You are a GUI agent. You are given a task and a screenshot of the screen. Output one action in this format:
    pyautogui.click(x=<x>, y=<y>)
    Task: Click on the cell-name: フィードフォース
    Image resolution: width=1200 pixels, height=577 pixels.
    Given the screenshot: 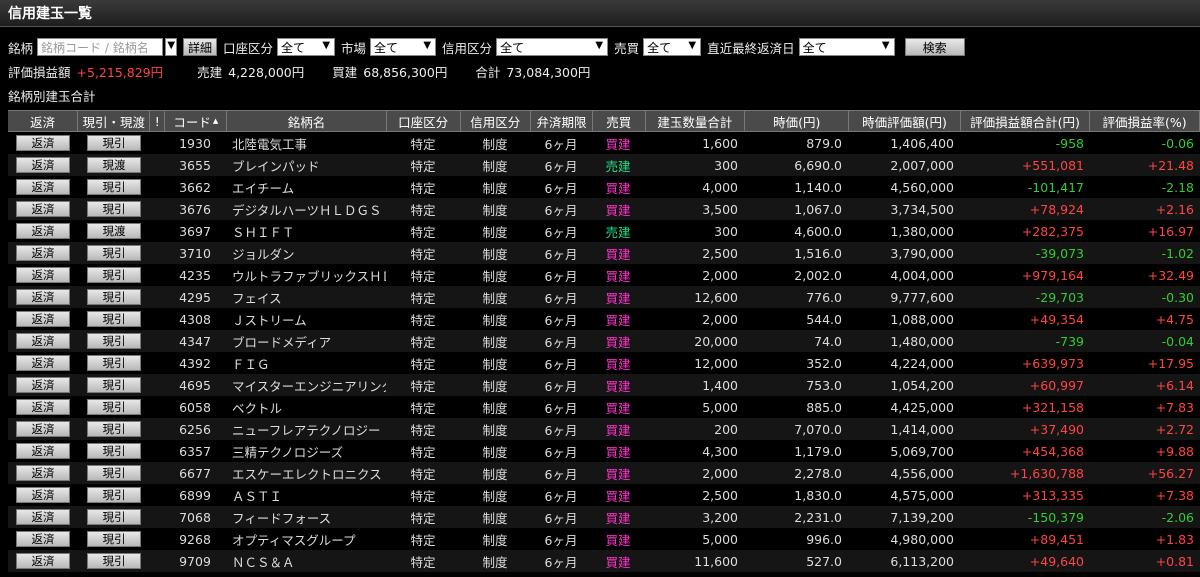 What is the action you would take?
    pyautogui.click(x=306, y=517)
    